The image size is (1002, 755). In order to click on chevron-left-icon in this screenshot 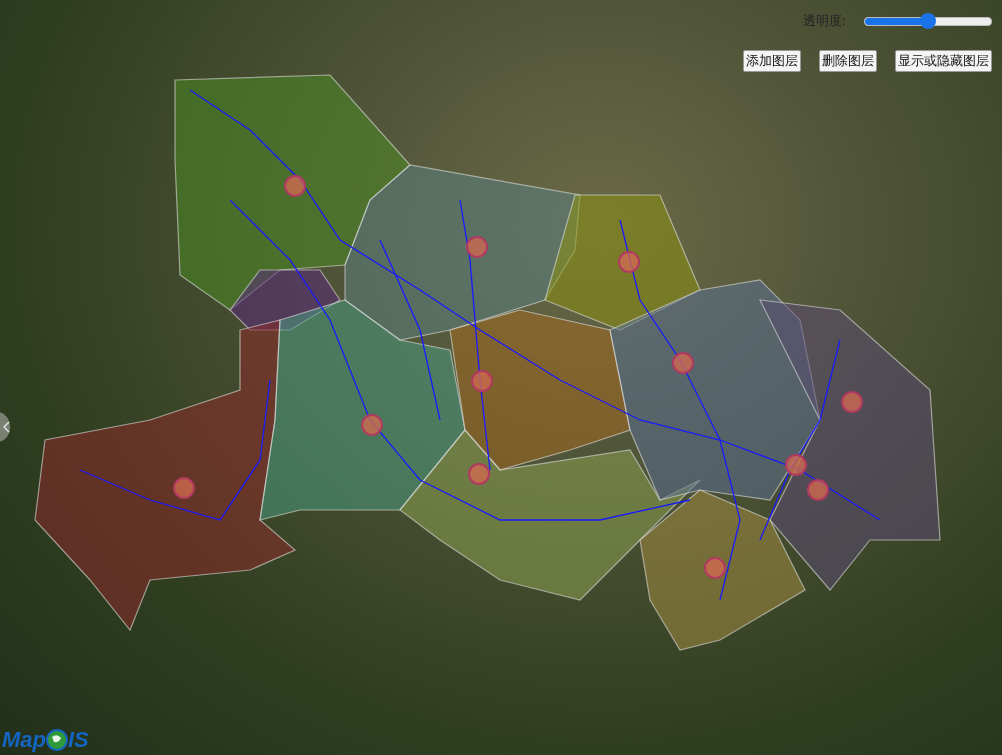, I will do `click(6, 427)`.